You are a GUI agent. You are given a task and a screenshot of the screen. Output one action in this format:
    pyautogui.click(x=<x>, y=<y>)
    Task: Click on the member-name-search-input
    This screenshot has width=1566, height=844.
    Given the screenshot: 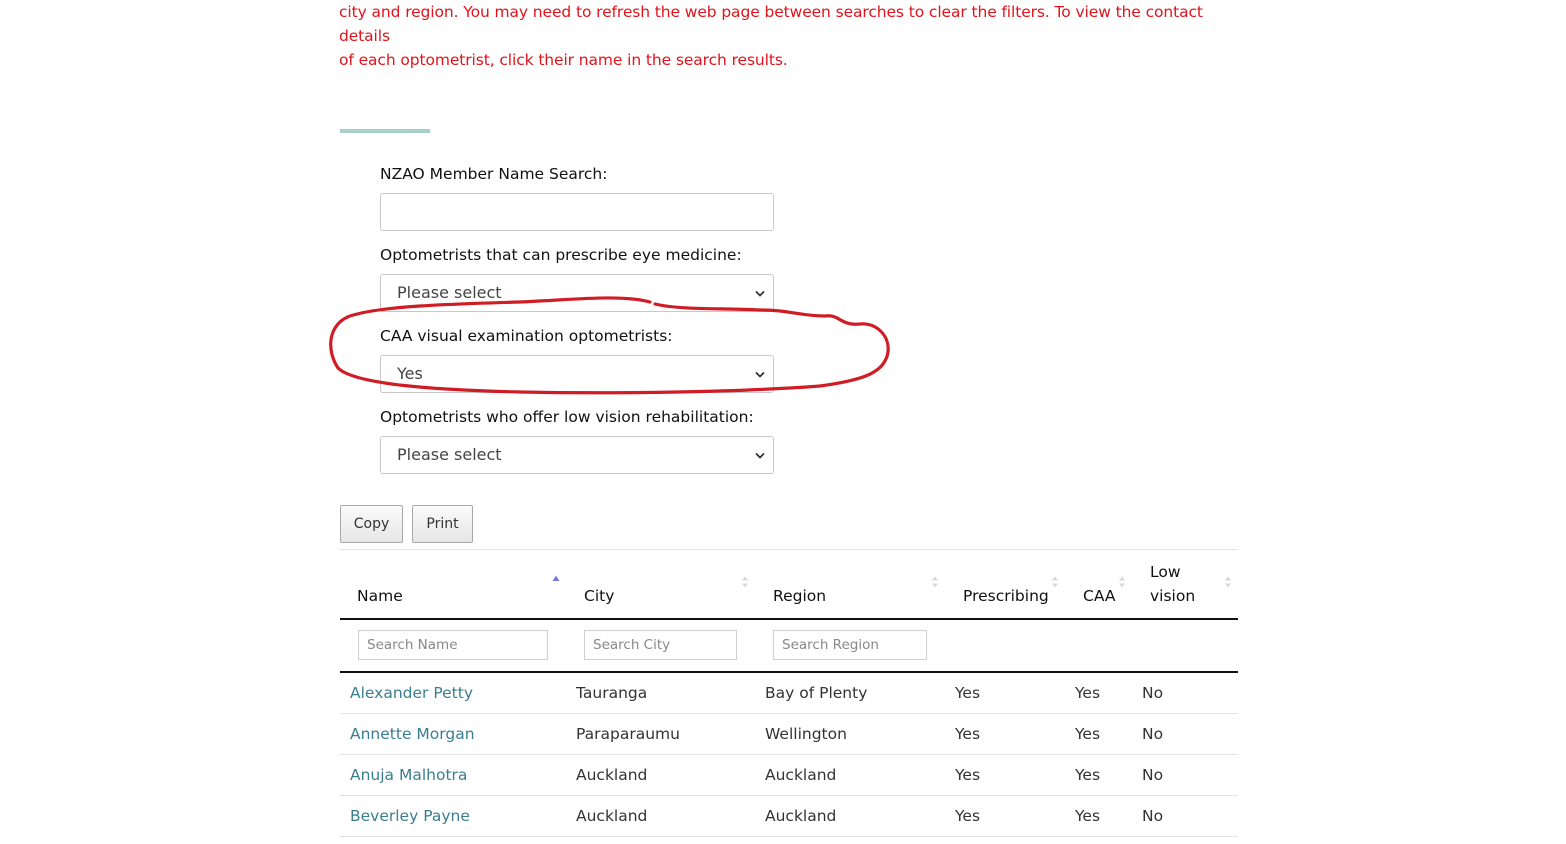 What is the action you would take?
    pyautogui.click(x=577, y=212)
    